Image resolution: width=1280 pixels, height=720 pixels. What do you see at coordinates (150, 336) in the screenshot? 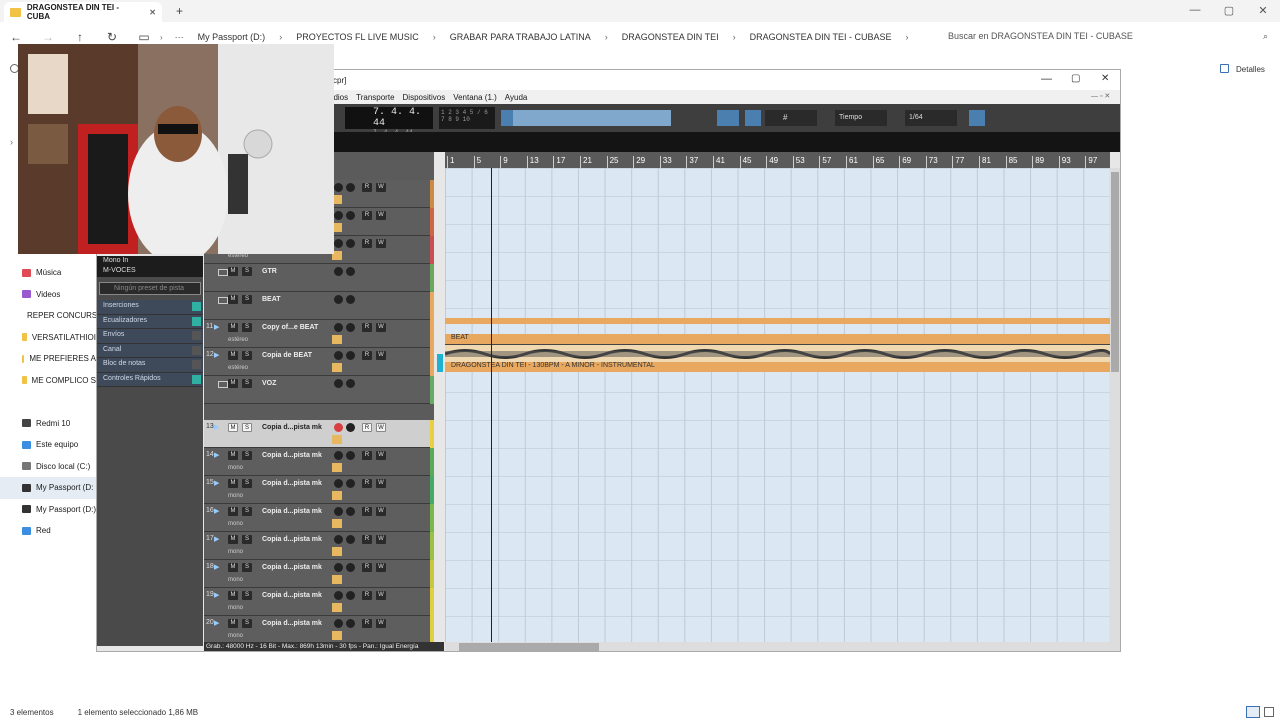
I see `inspector-section: Envíos` at bounding box center [150, 336].